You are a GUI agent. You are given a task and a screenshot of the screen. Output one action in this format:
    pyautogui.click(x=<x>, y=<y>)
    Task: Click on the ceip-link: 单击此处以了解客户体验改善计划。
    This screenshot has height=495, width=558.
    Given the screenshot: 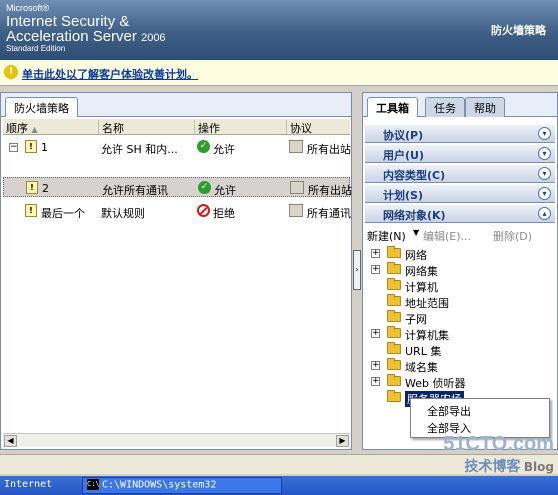 What is the action you would take?
    pyautogui.click(x=110, y=74)
    